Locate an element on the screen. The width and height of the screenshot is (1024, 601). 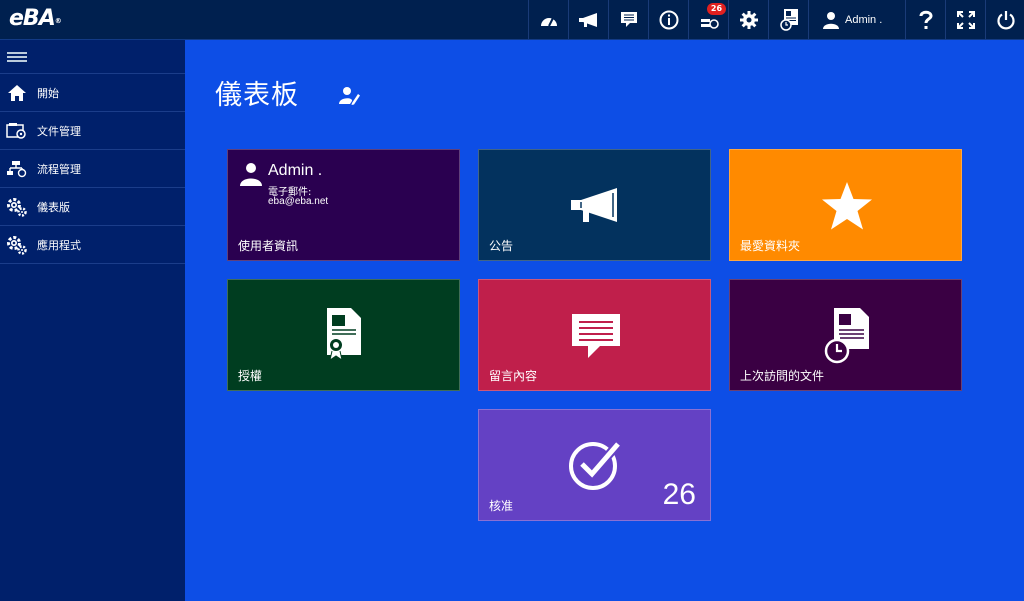
logo-text: eBA is located at coordinates (32, 18).